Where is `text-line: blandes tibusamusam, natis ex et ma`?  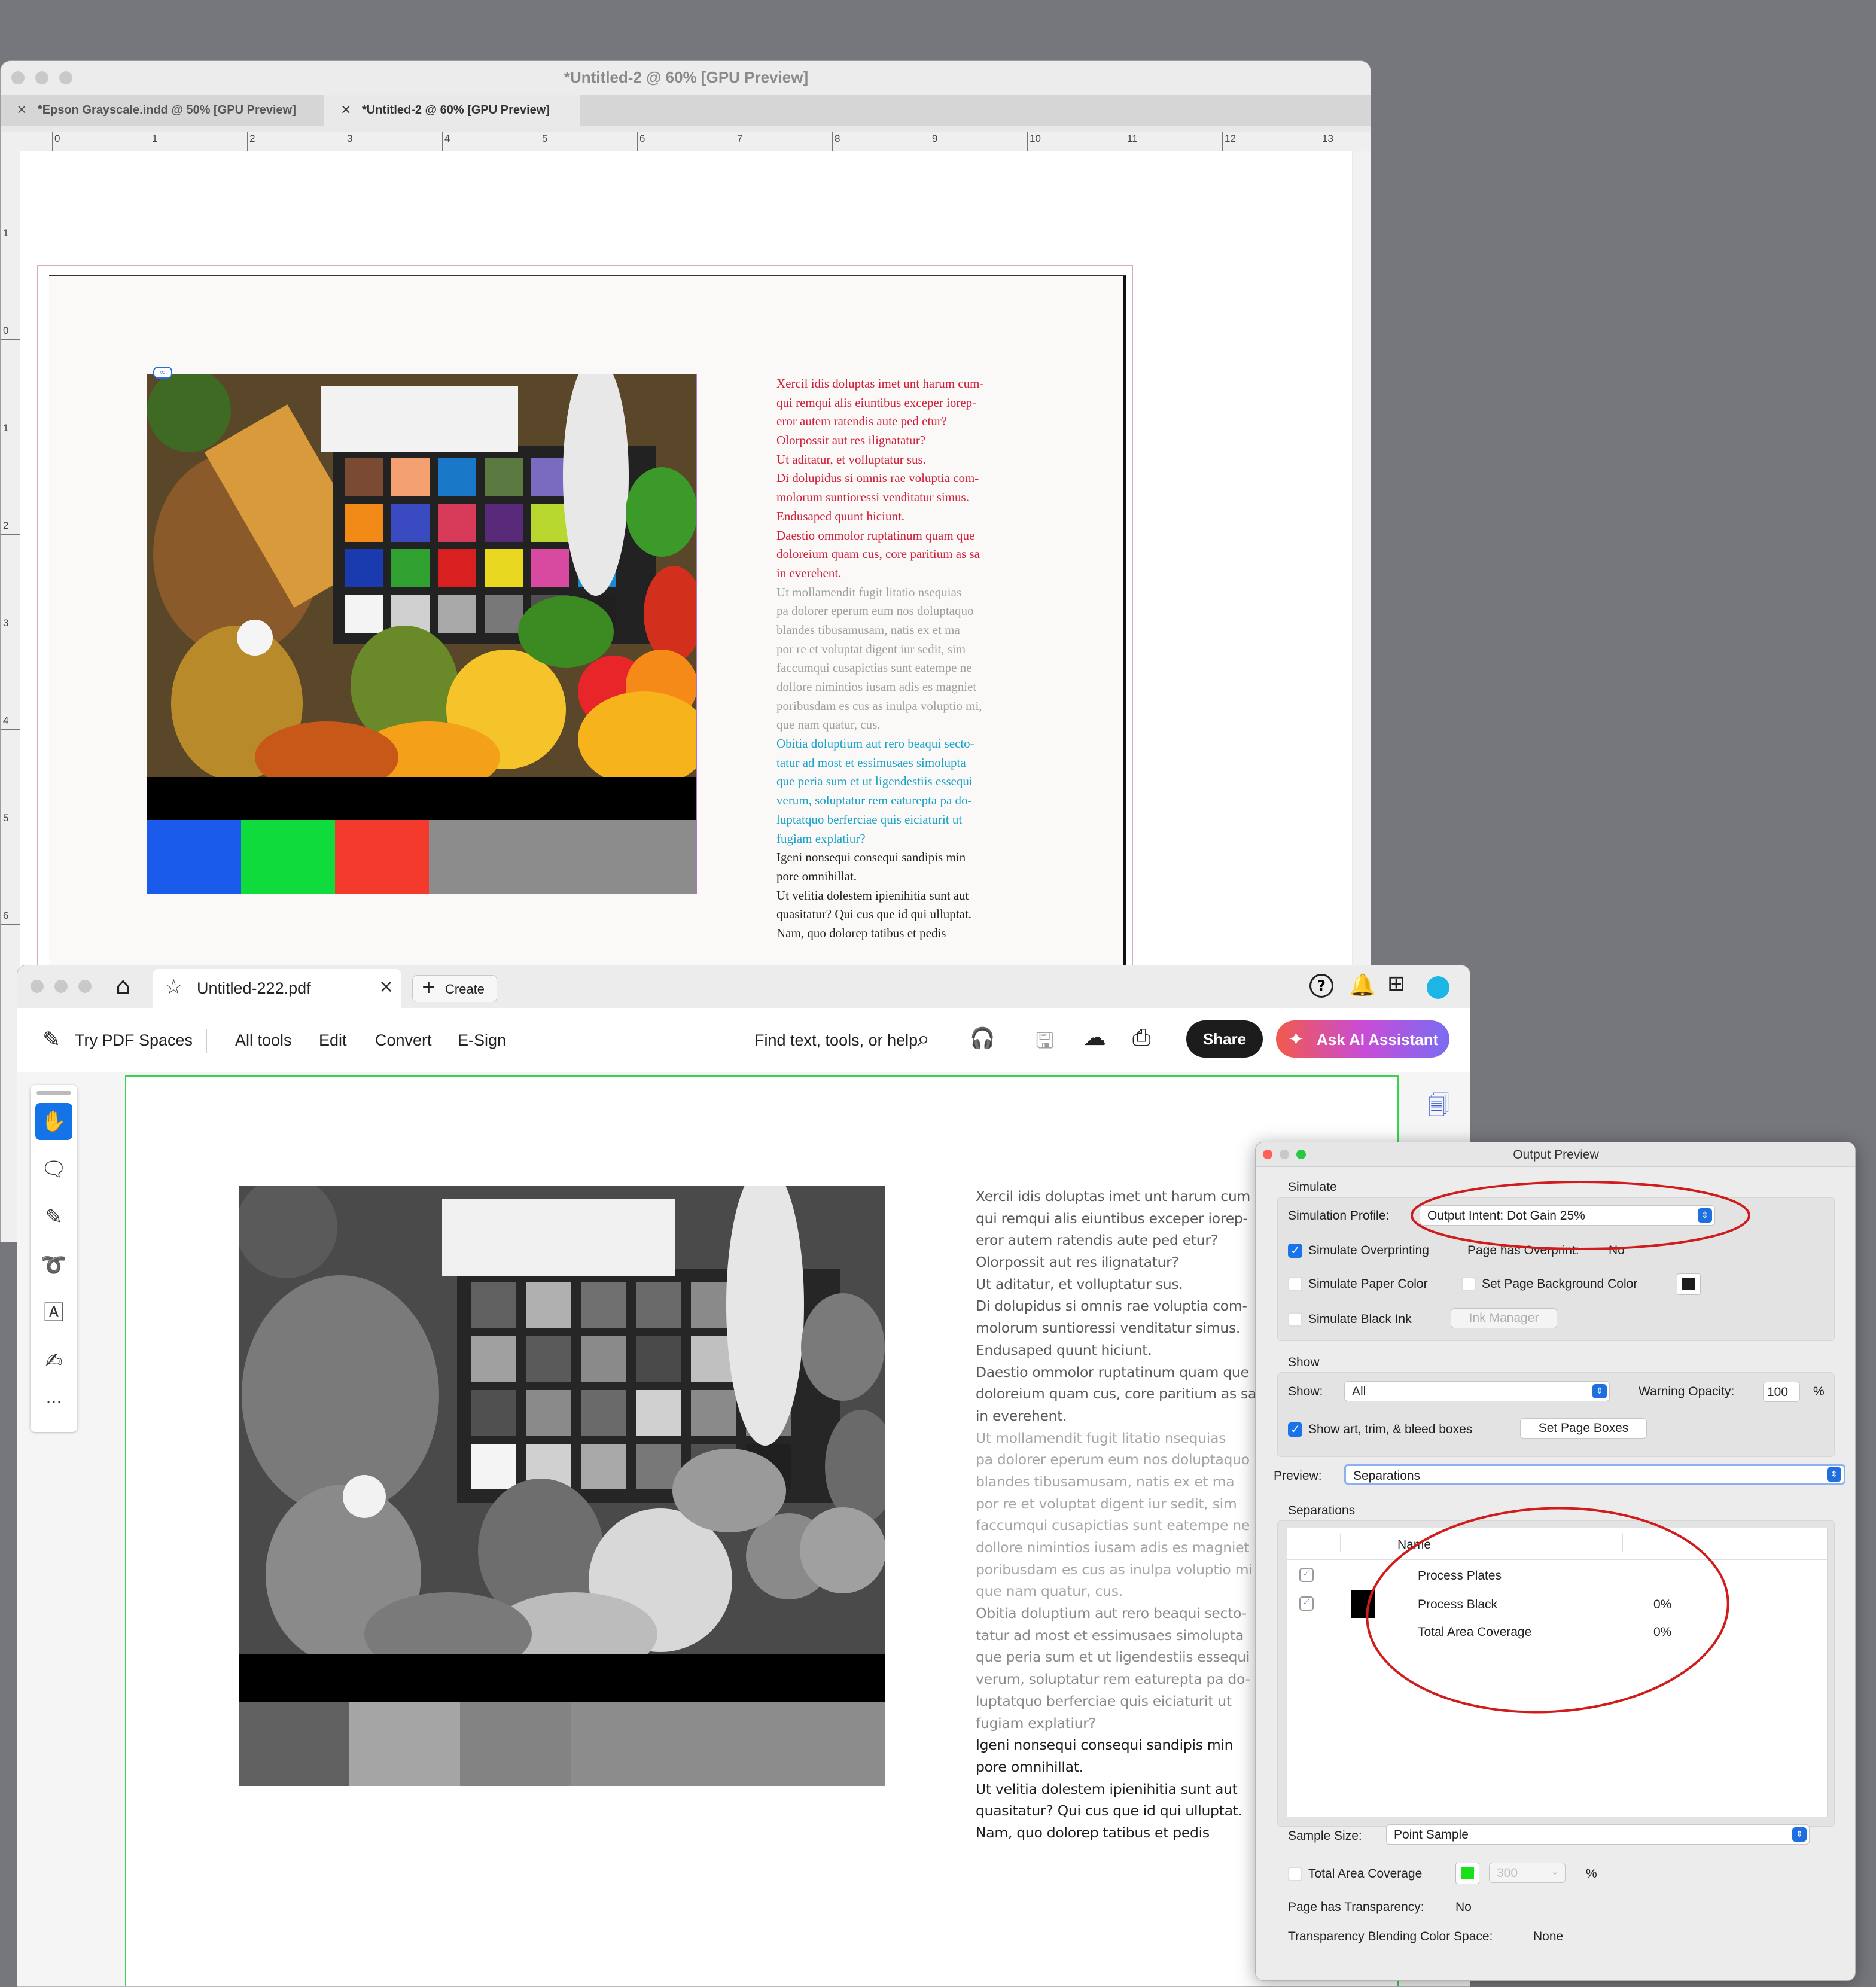 text-line: blandes tibusamusam, natis ex et ma is located at coordinates (1105, 1481).